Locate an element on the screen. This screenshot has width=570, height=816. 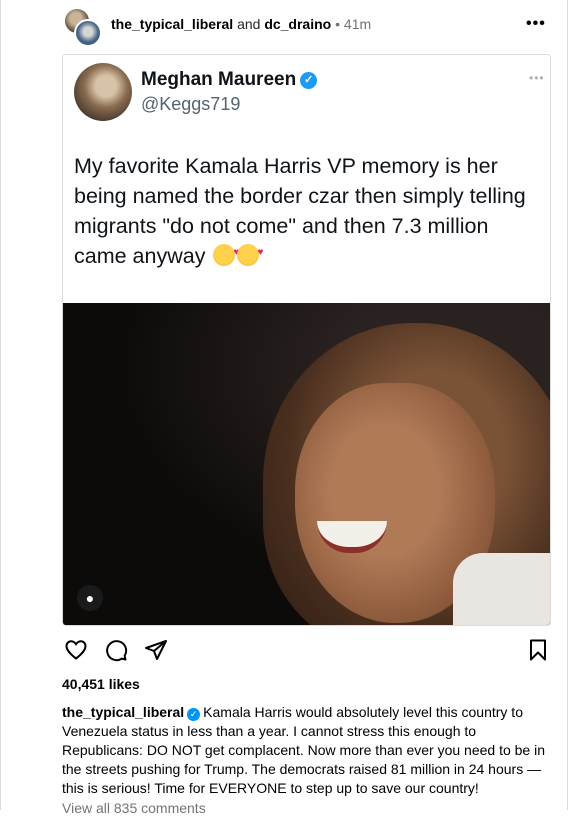
tagged-people-icon: ● is located at coordinates (90, 598).